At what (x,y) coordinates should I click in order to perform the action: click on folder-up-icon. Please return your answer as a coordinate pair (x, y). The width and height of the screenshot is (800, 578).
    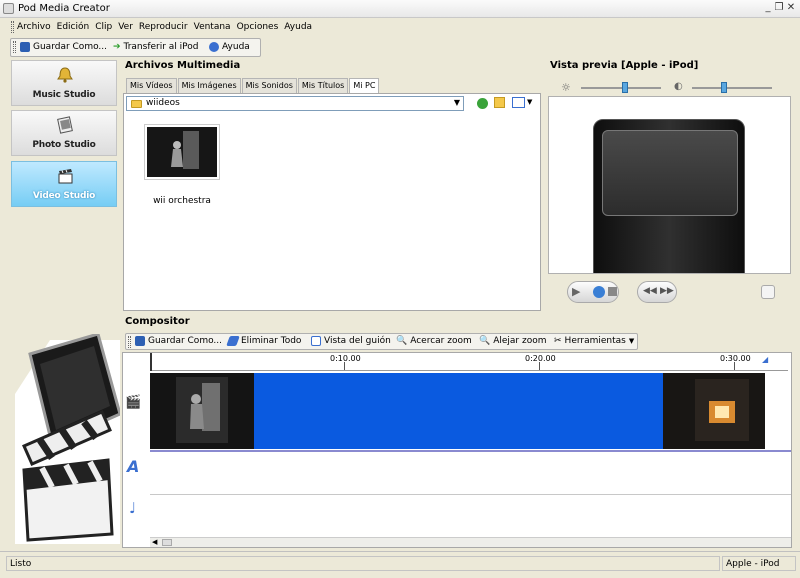
    Looking at the image, I should click on (499, 102).